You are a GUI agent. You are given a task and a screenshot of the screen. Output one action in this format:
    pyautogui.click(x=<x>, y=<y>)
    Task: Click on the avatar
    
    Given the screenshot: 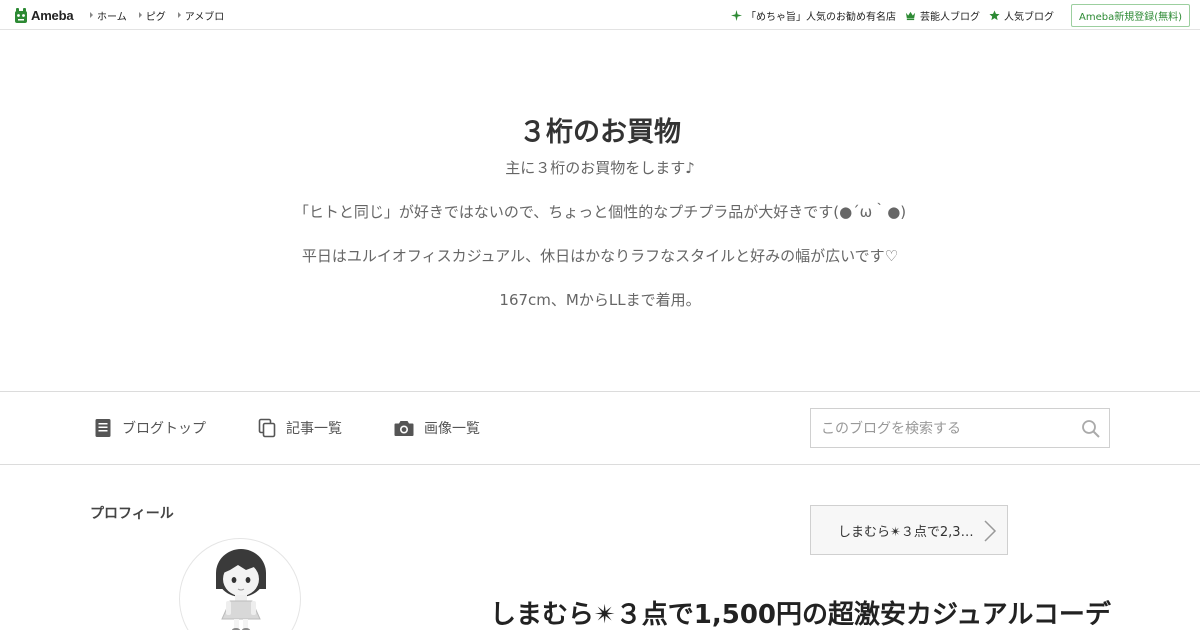 What is the action you would take?
    pyautogui.click(x=240, y=584)
    